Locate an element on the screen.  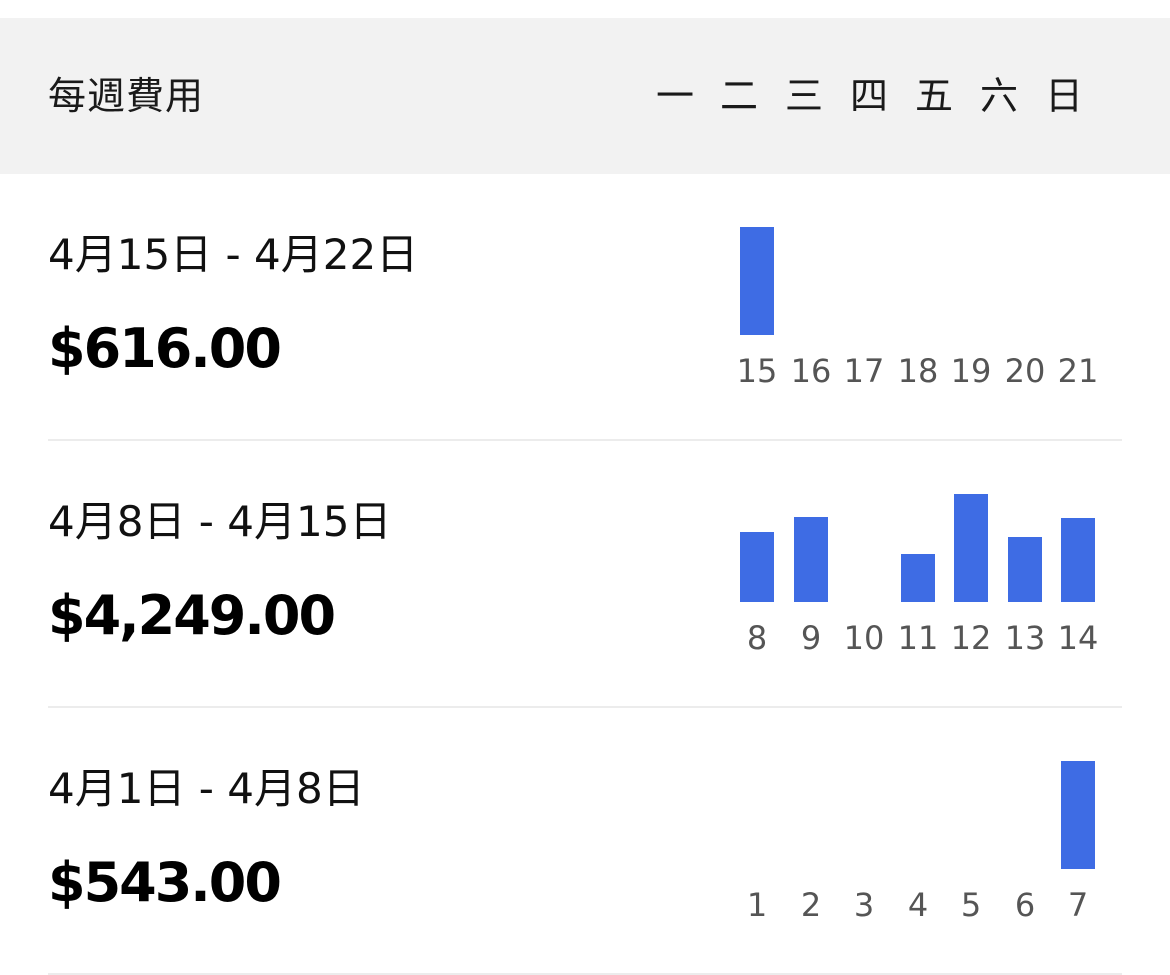
day-label: 17 is located at coordinates (864, 371).